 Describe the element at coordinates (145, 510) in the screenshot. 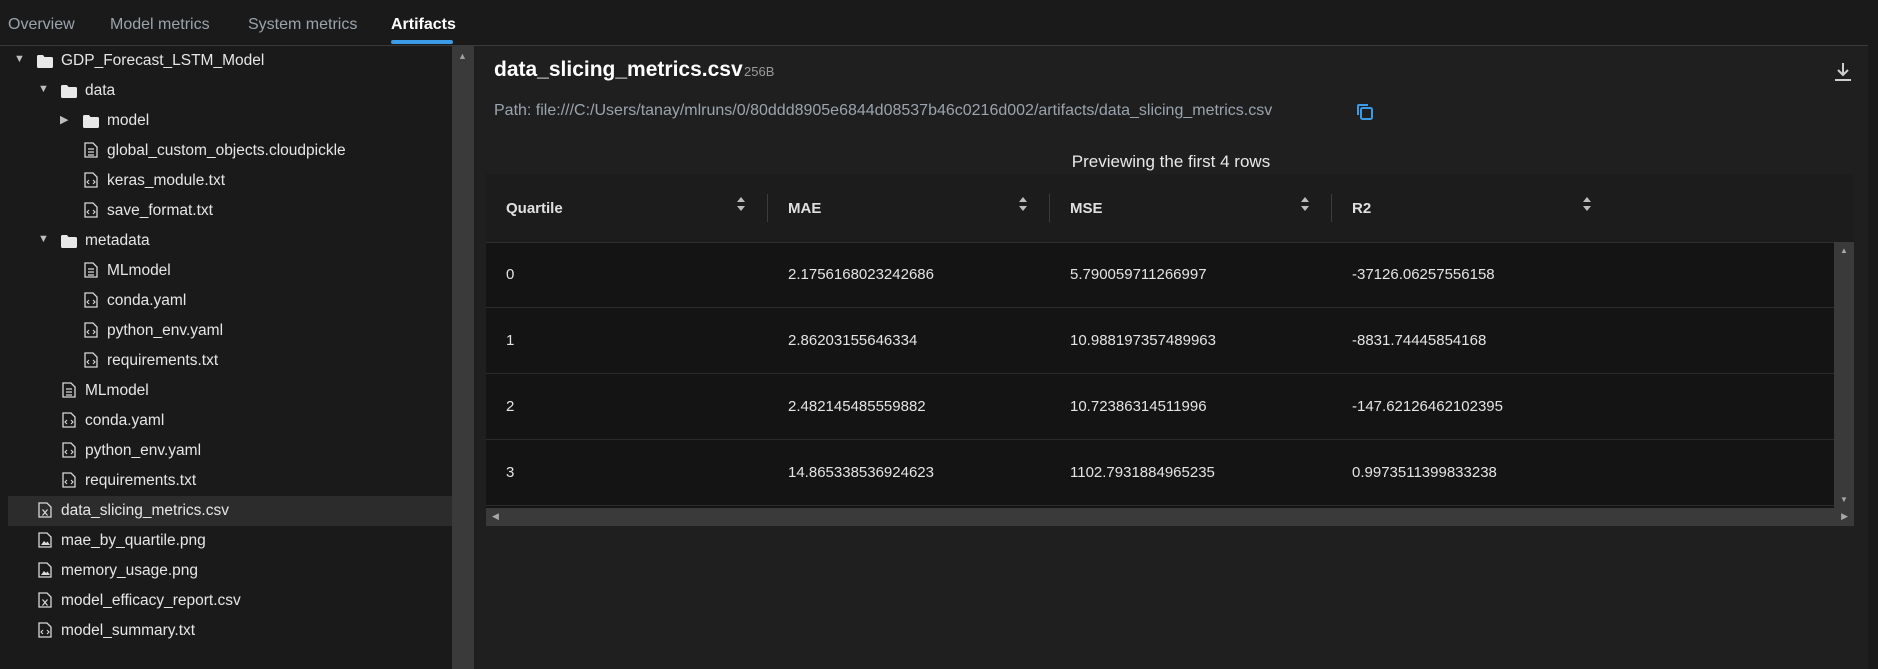

I see `tree-item-label: data_slicing_metrics.csv` at that location.